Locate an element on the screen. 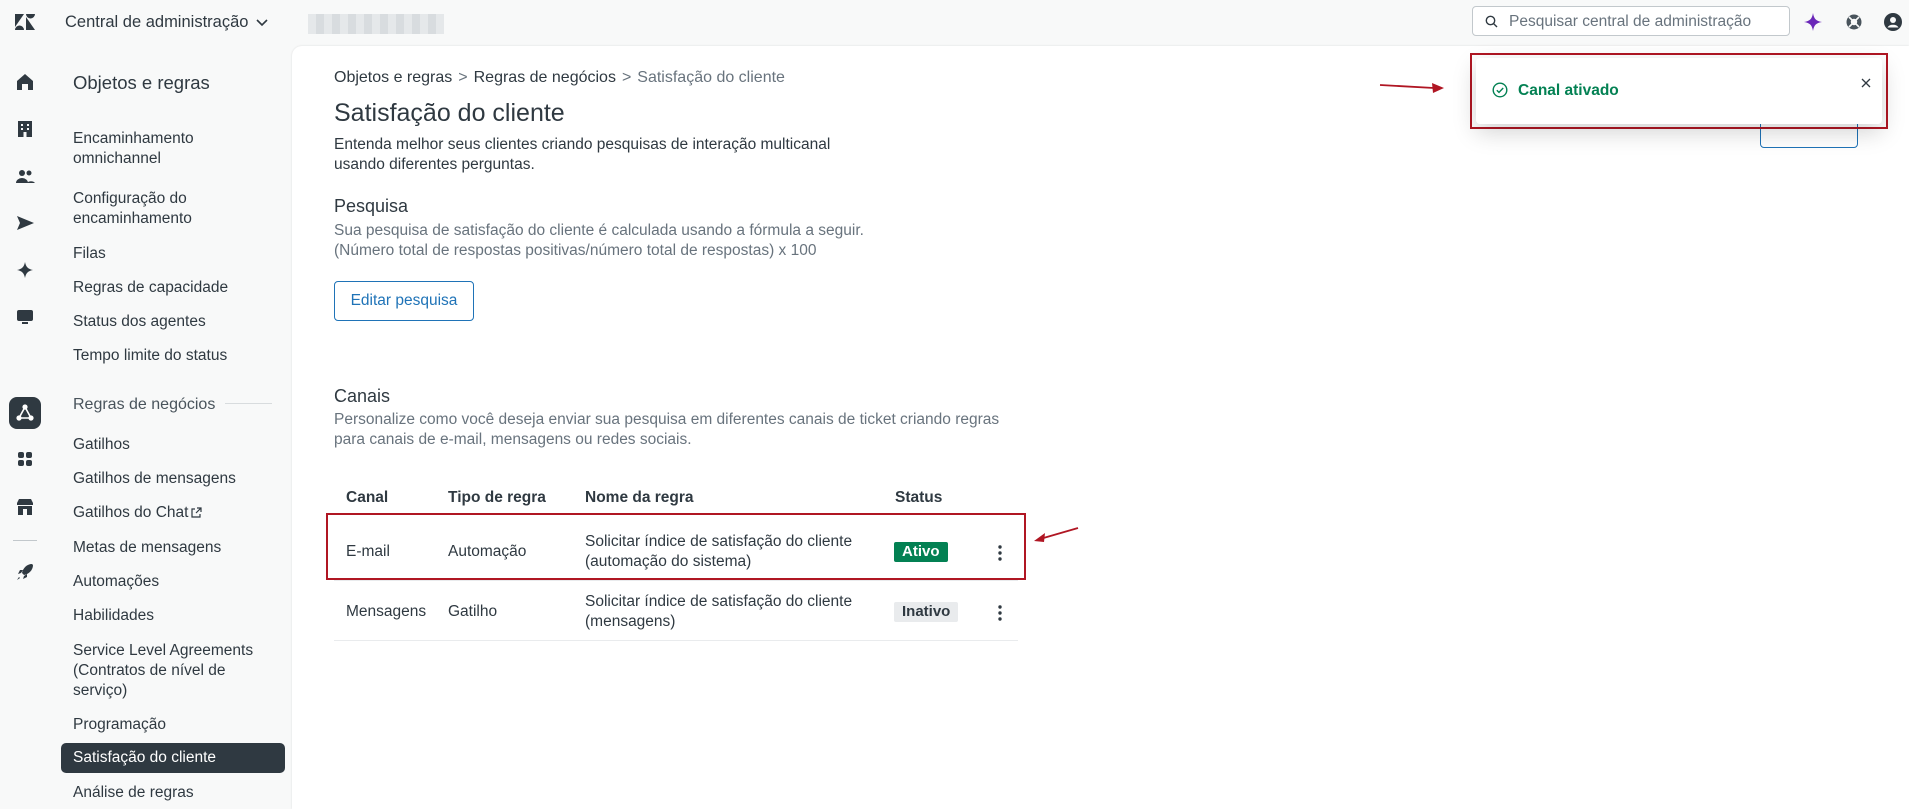 The image size is (1909, 809). nav-item-skills: Habilidades is located at coordinates (168, 616).